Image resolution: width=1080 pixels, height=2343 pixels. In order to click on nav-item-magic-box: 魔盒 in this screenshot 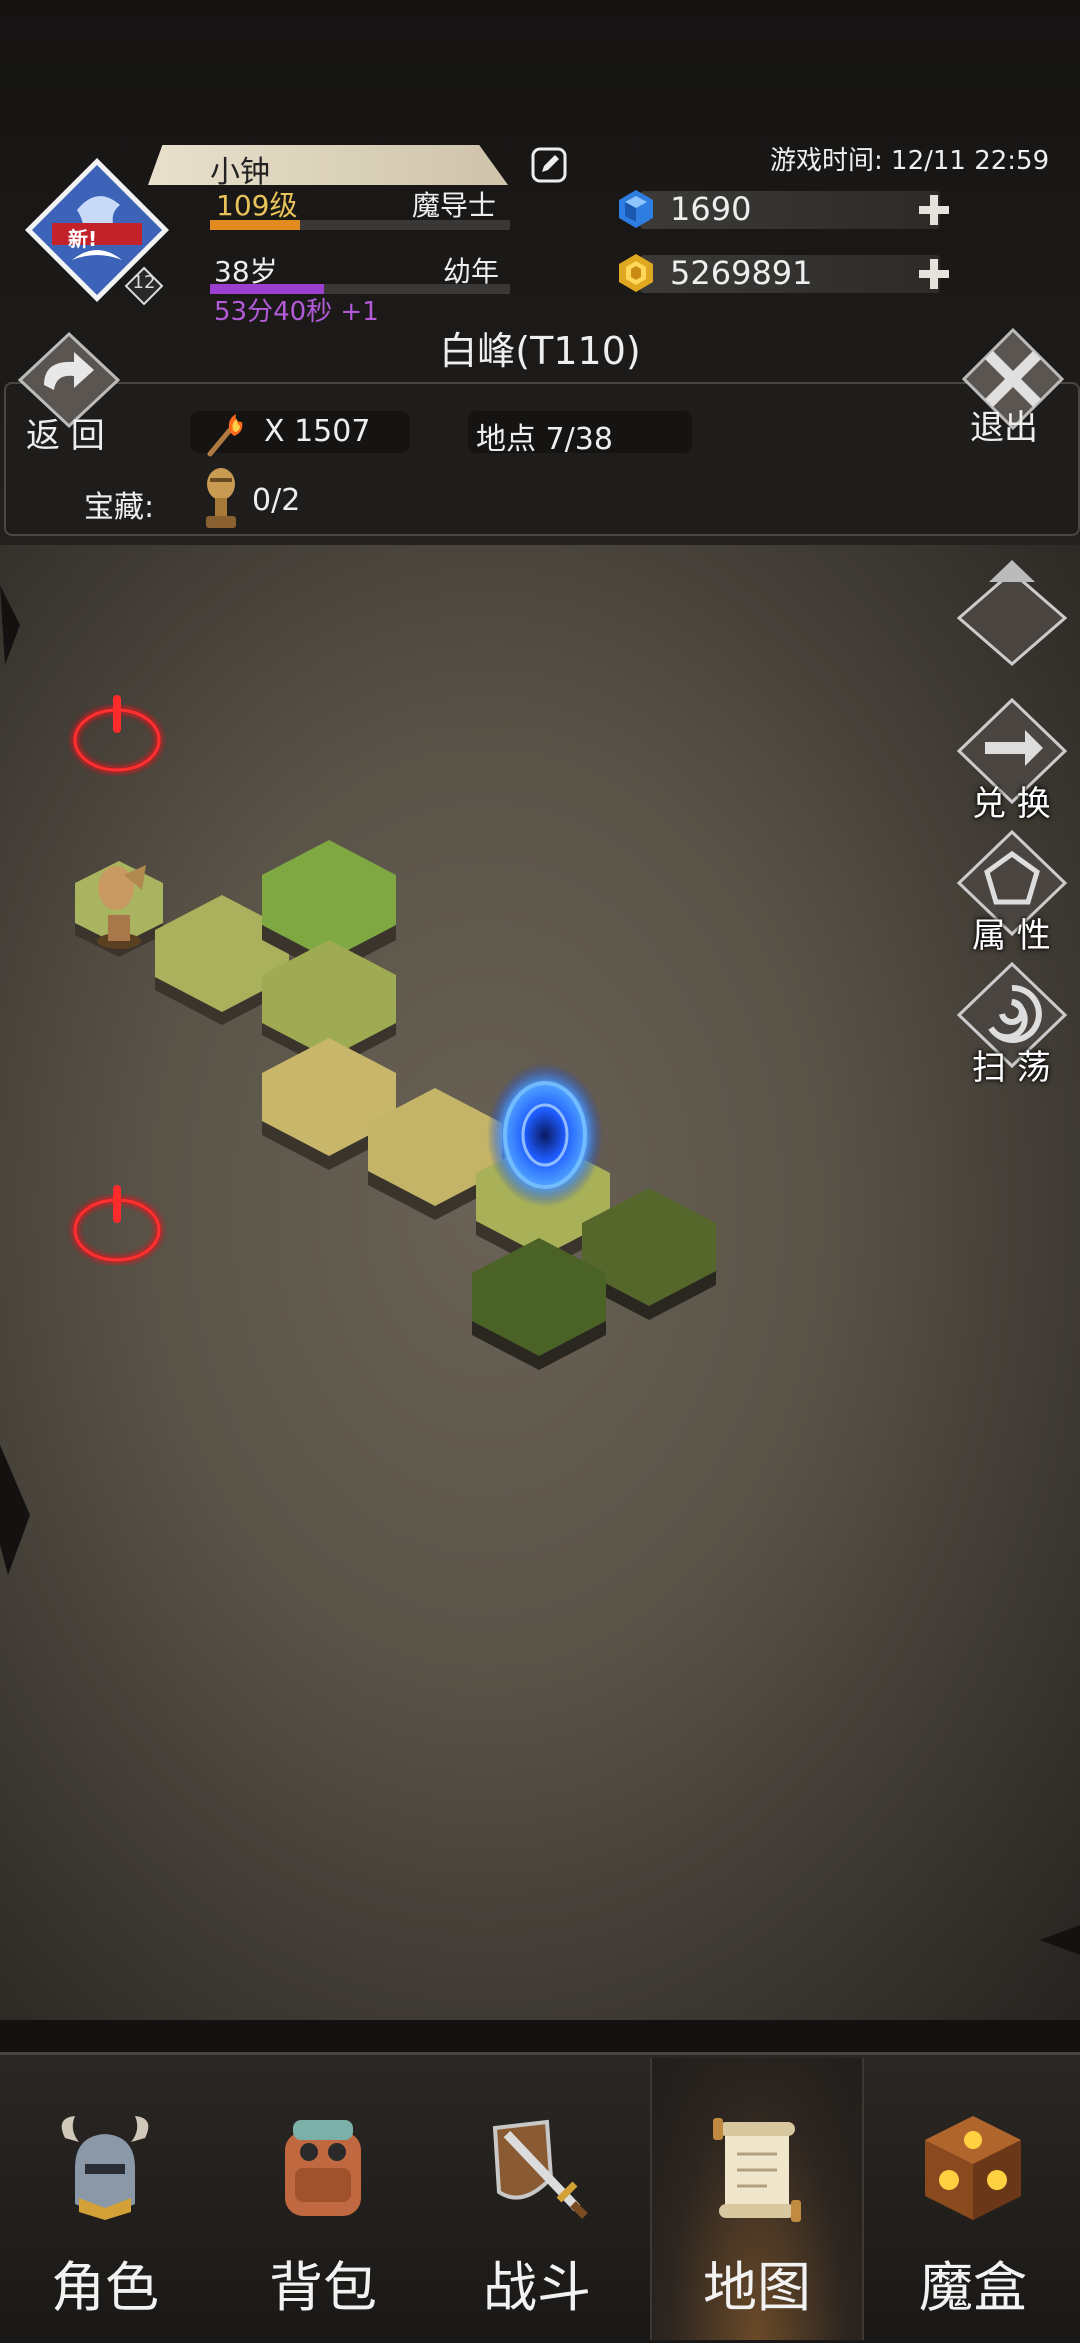, I will do `click(973, 2199)`.